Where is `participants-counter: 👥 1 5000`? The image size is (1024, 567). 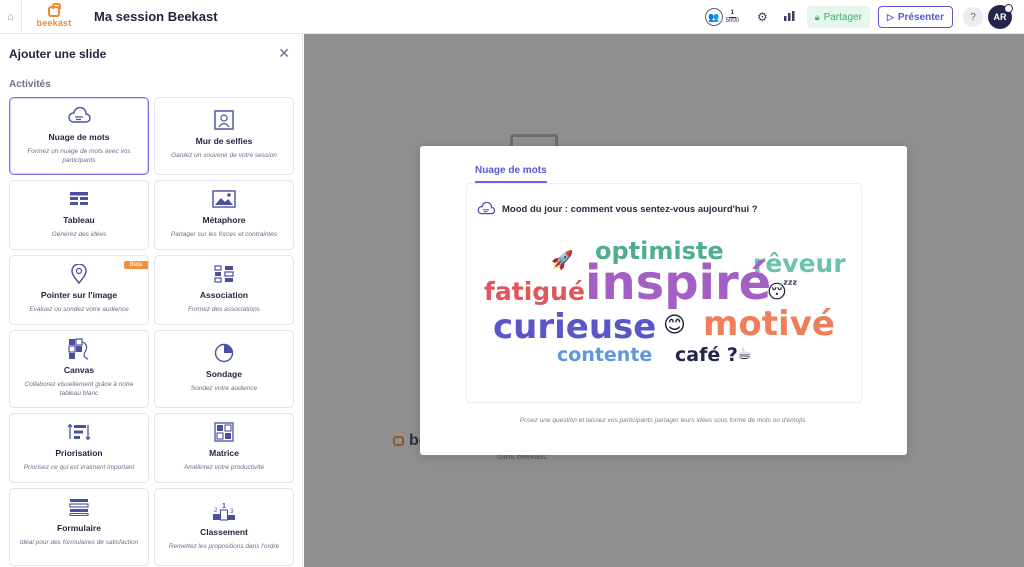
participants-counter: 👥 1 5000 is located at coordinates (721, 17).